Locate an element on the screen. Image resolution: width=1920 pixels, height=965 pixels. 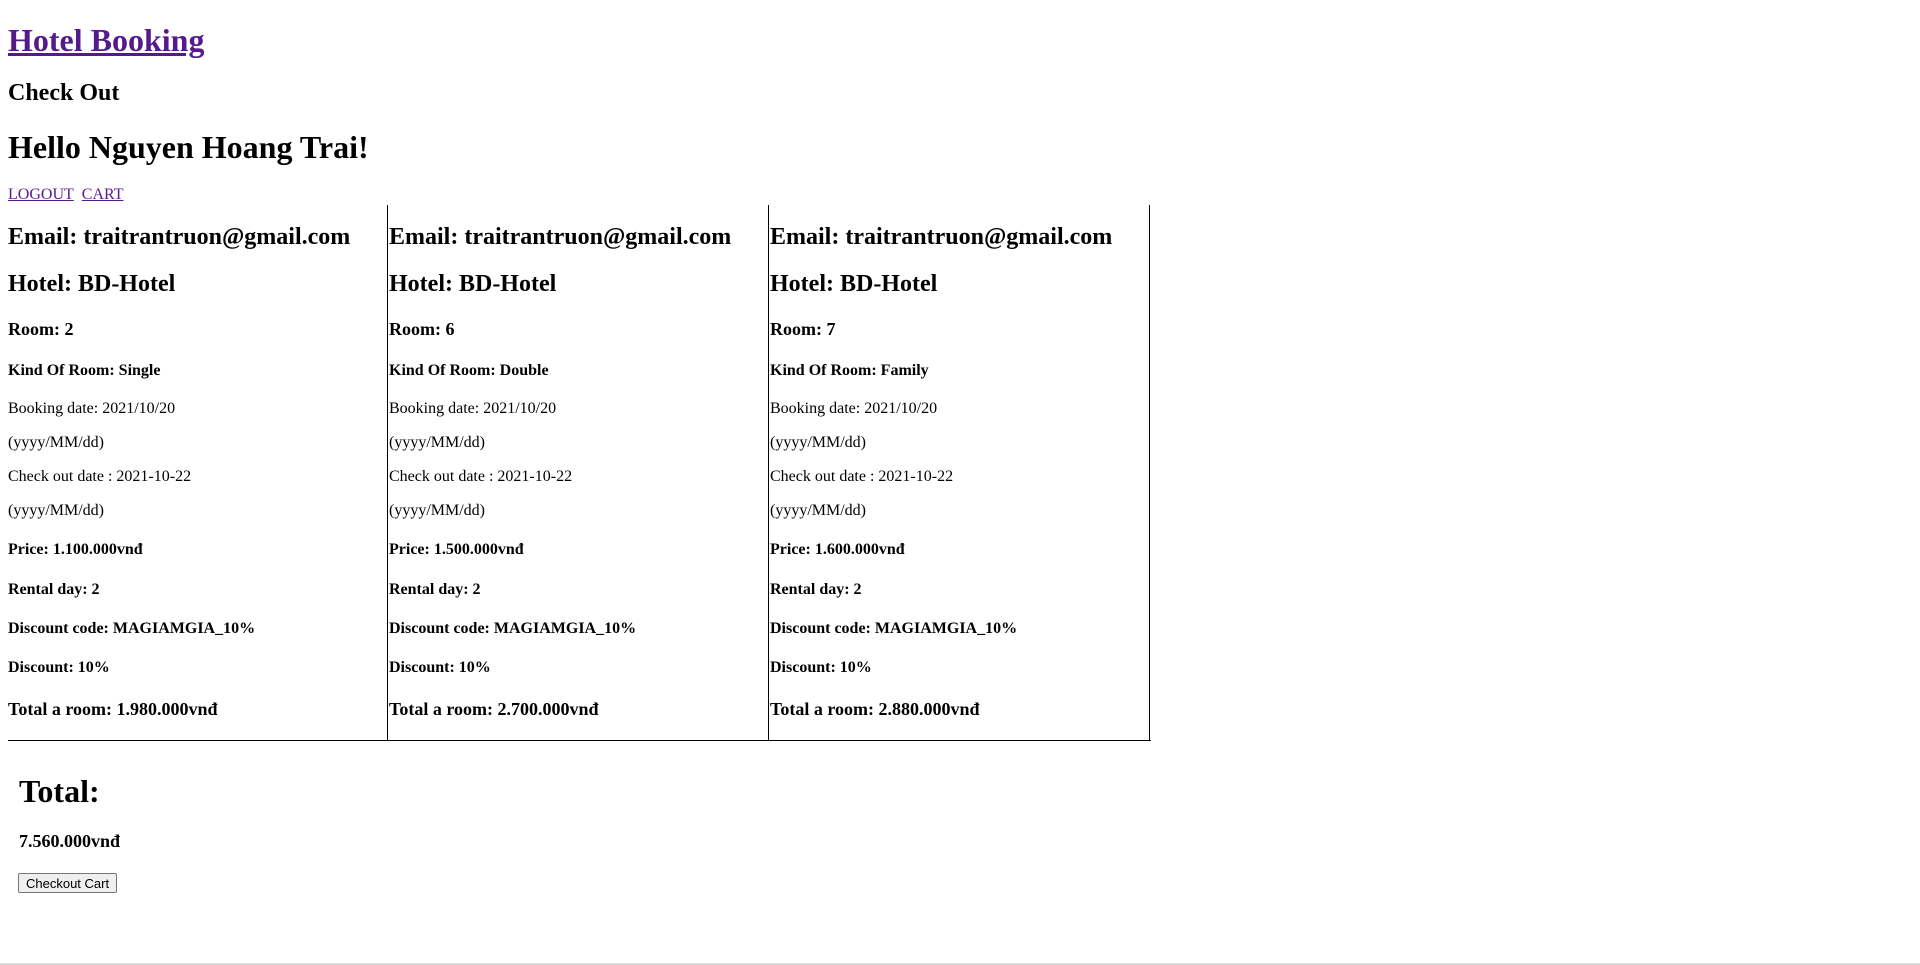
booking-room: Room: 2 is located at coordinates (41, 329).